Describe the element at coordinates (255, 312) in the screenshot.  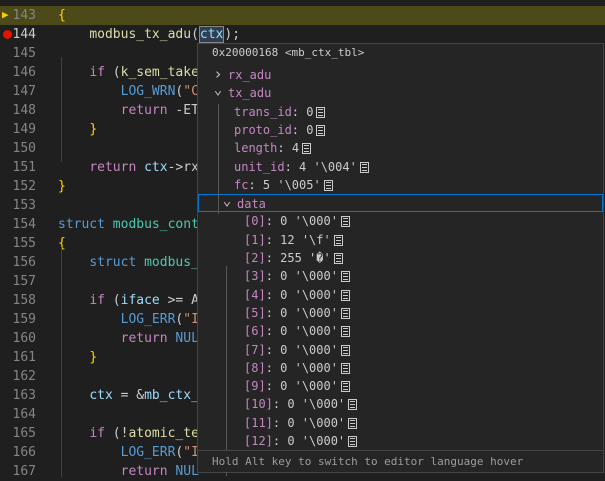
I see `variable-name: [5]` at that location.